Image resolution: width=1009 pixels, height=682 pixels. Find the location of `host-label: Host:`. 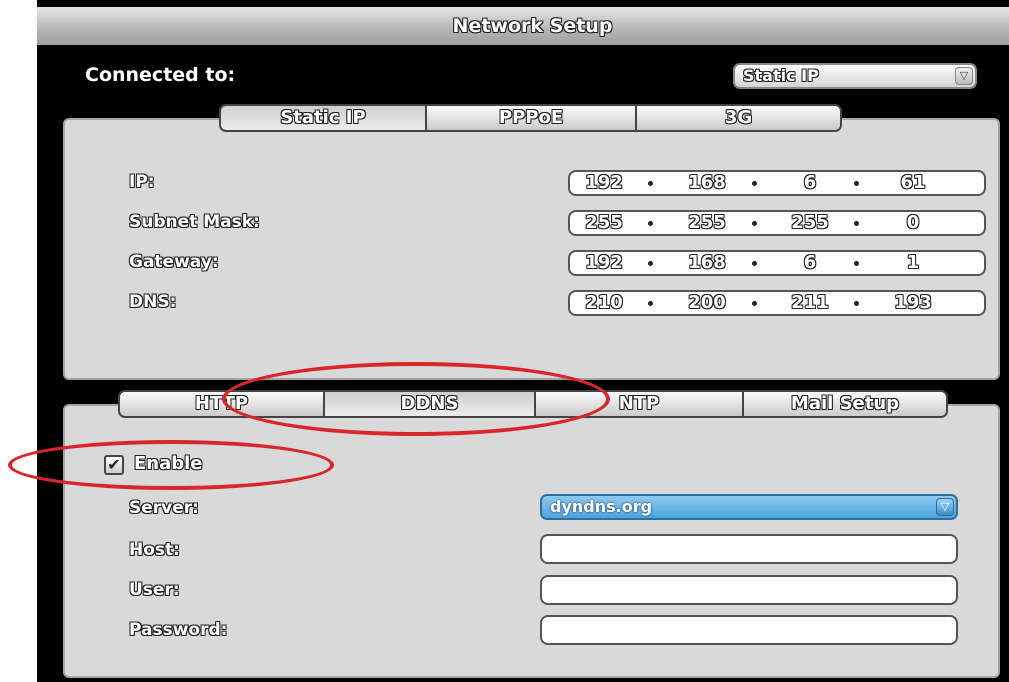

host-label: Host: is located at coordinates (154, 550).